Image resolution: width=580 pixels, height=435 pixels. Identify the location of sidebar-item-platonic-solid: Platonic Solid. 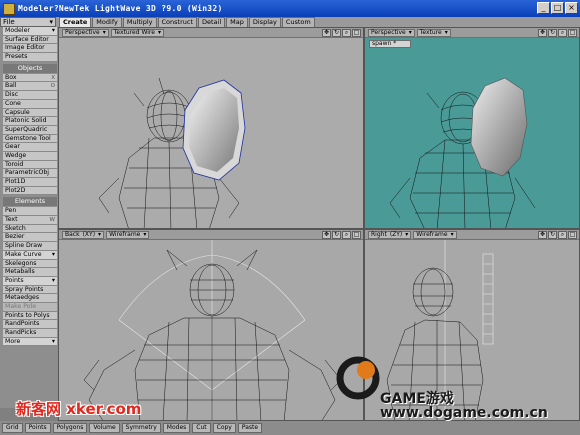
(30, 121).